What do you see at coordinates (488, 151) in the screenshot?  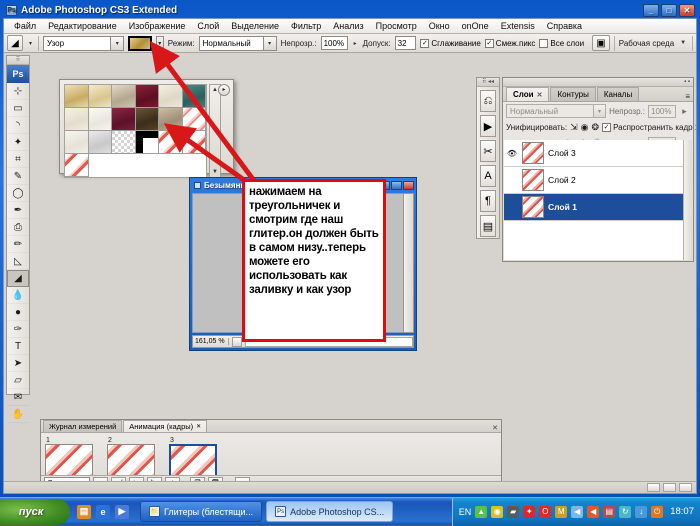 I see `tool-presets-panel-icon: ✂` at bounding box center [488, 151].